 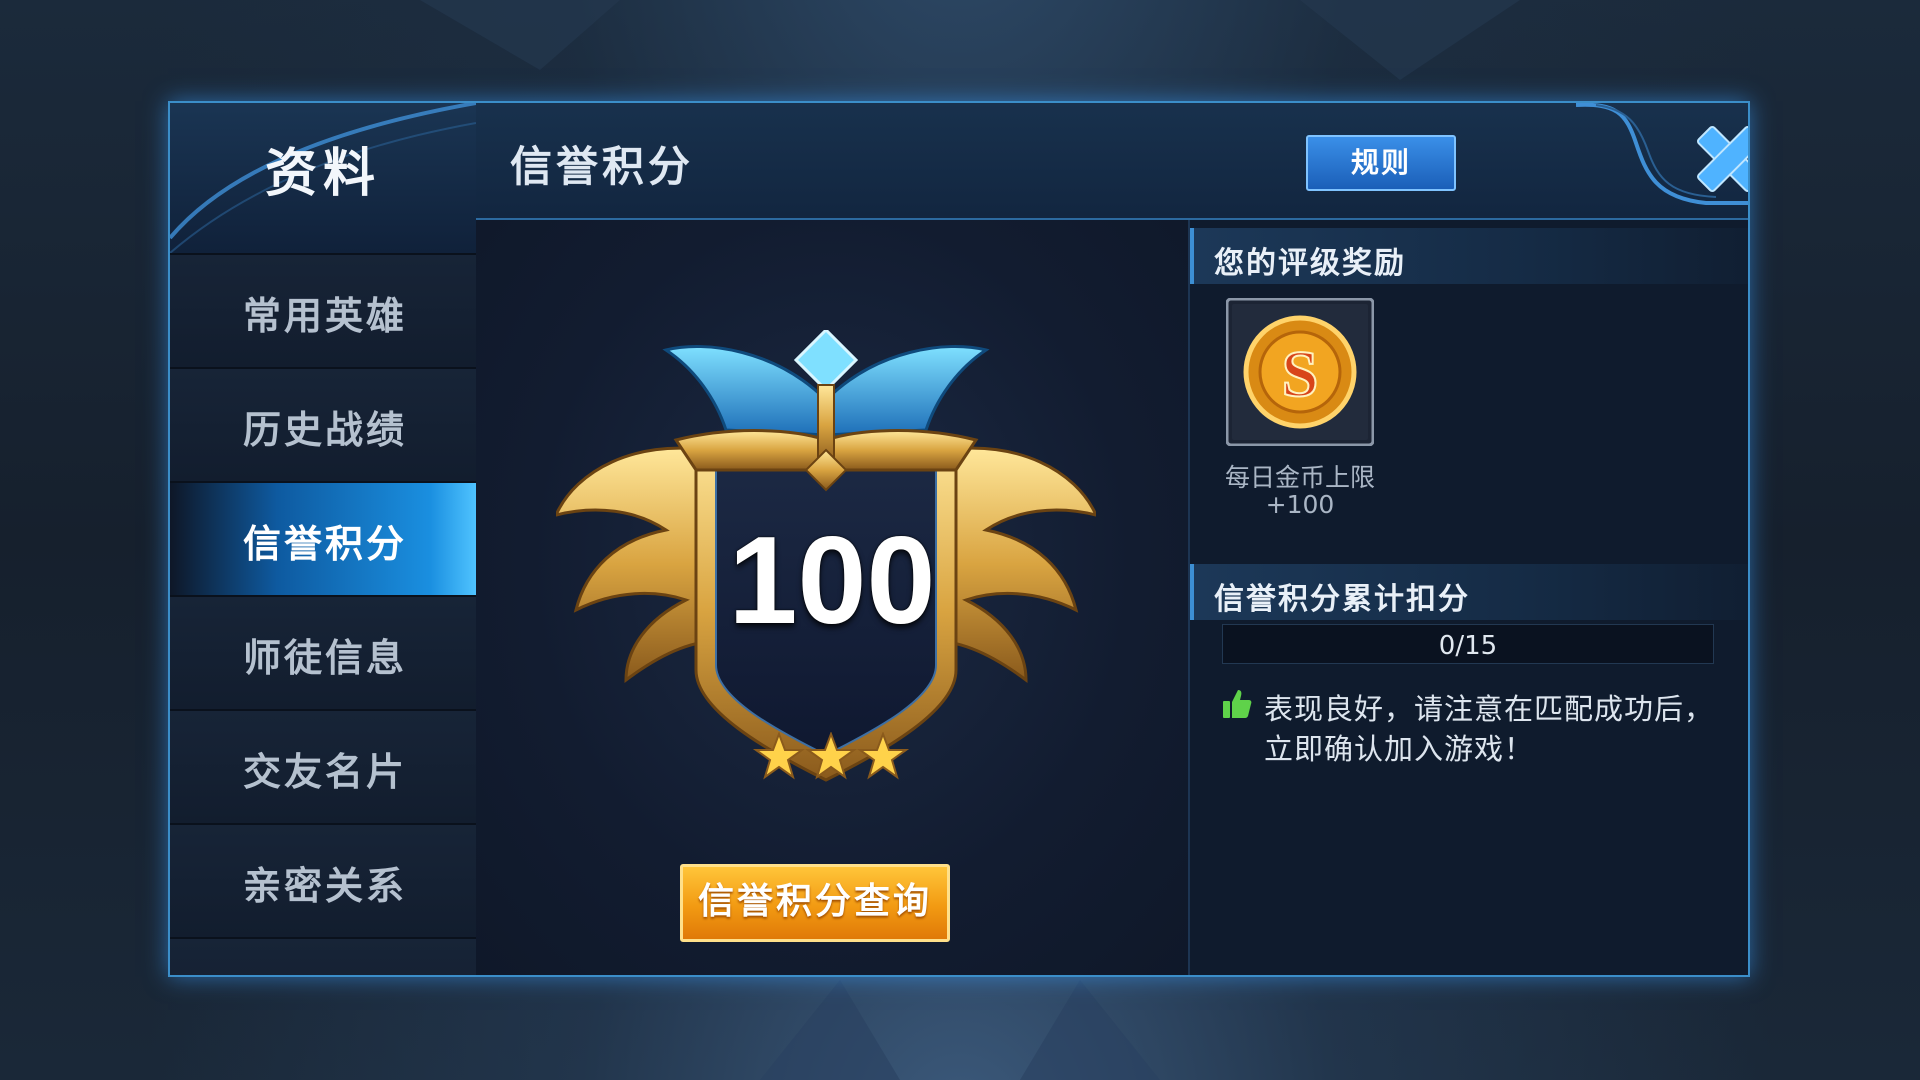 I want to click on sidebar-item-intimate-relations: 亲密关系, so click(x=323, y=880).